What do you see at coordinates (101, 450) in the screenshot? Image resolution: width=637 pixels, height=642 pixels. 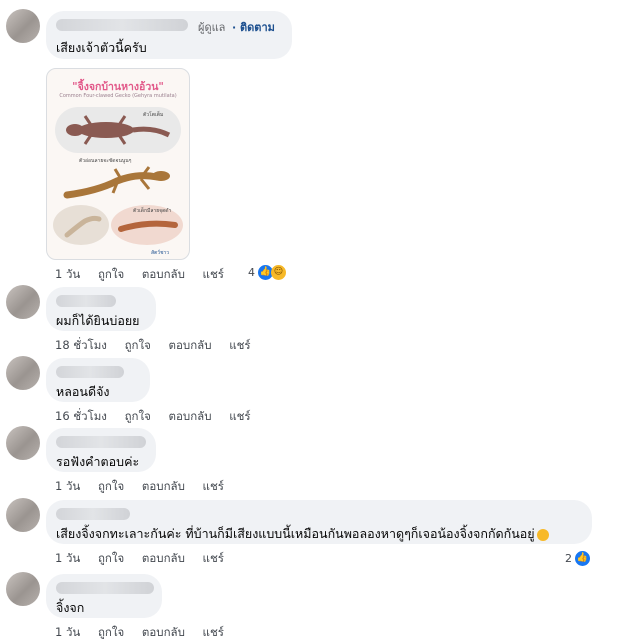 I see `comment-bubble: รอฟังคำตอบค่ะ` at bounding box center [101, 450].